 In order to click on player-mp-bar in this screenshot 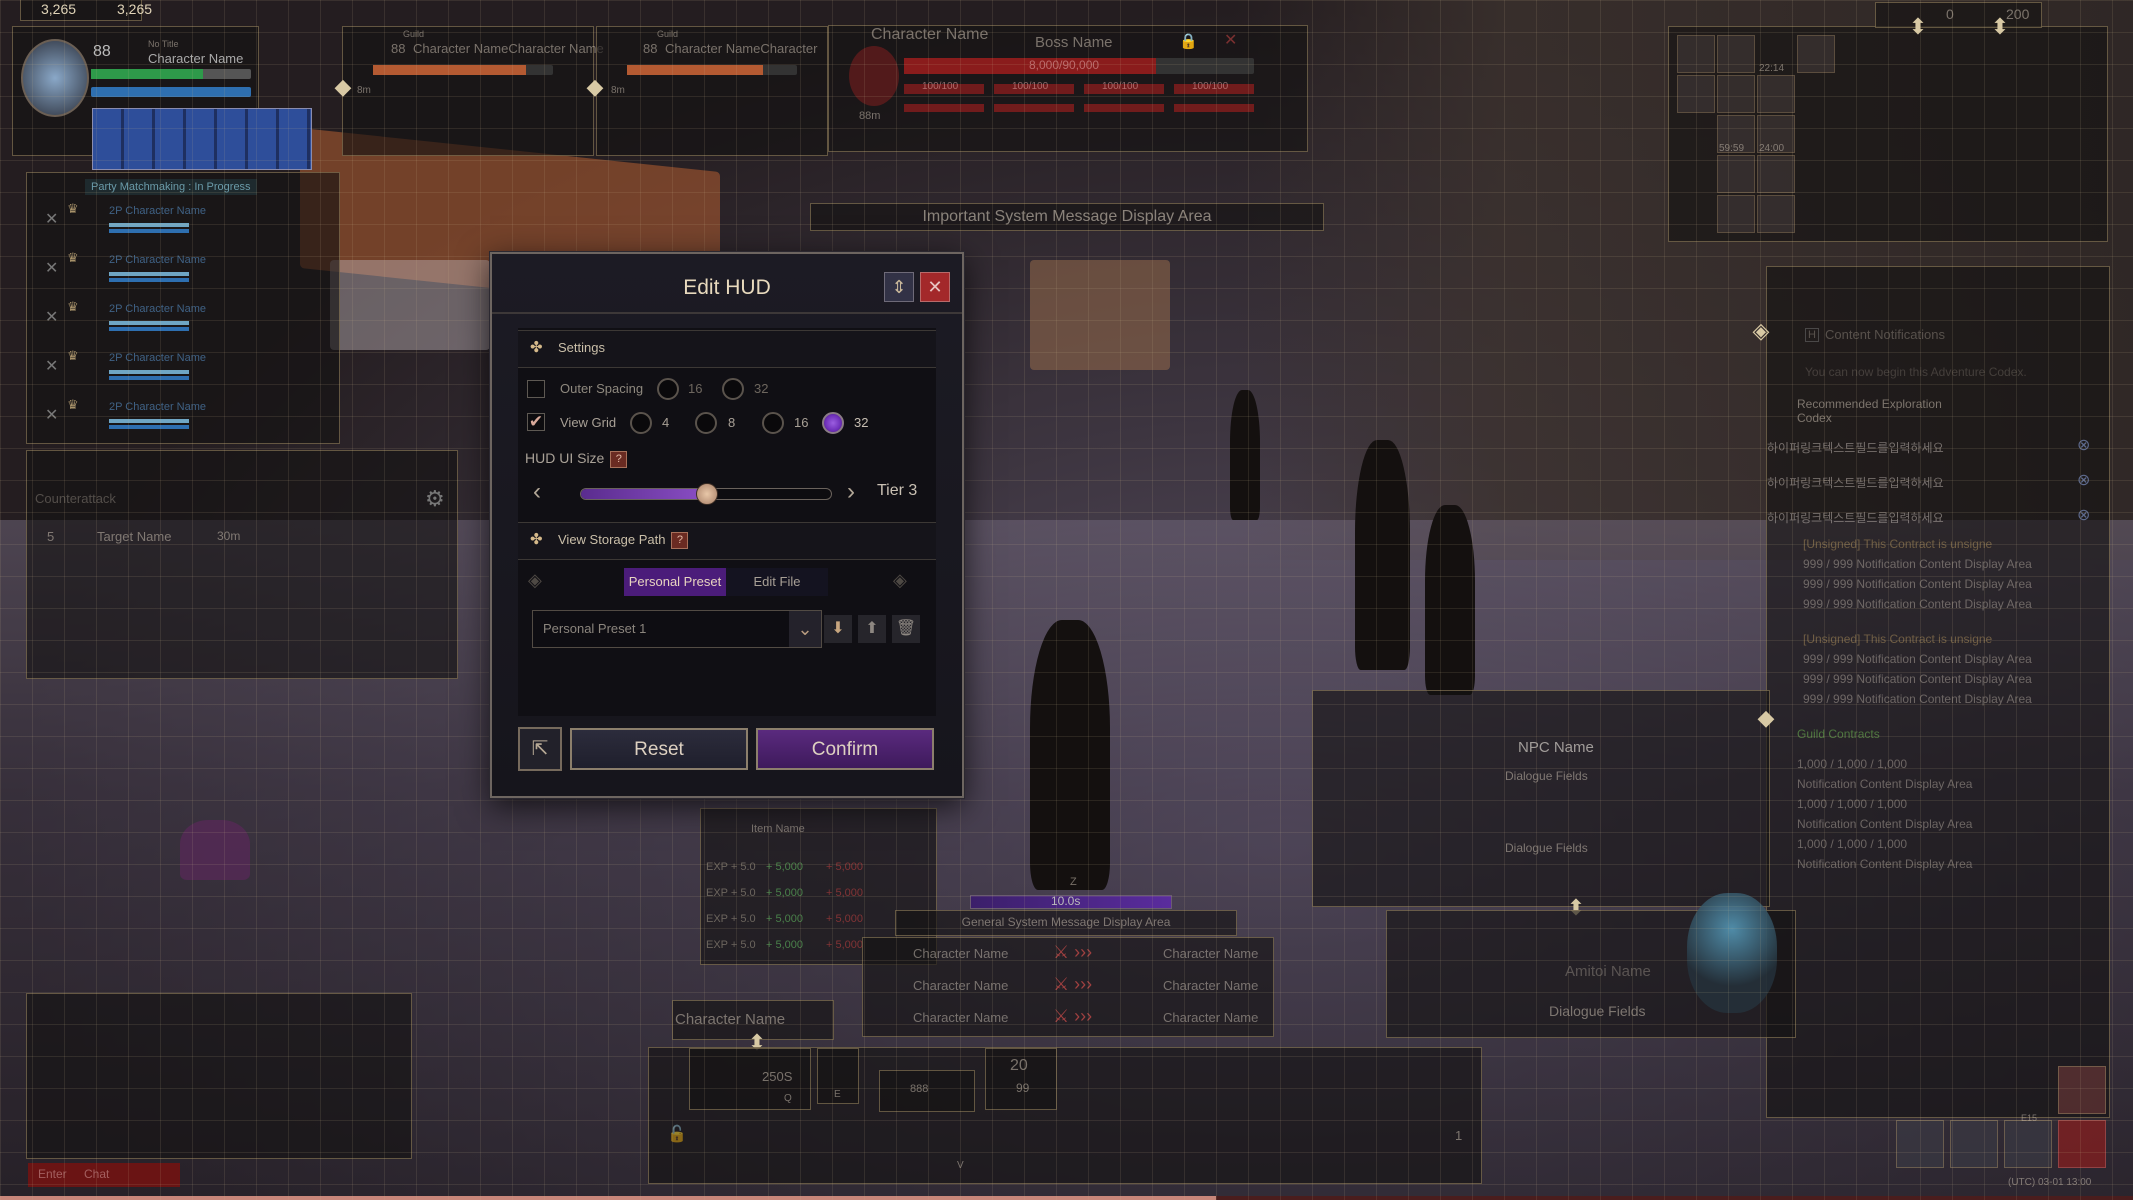, I will do `click(171, 92)`.